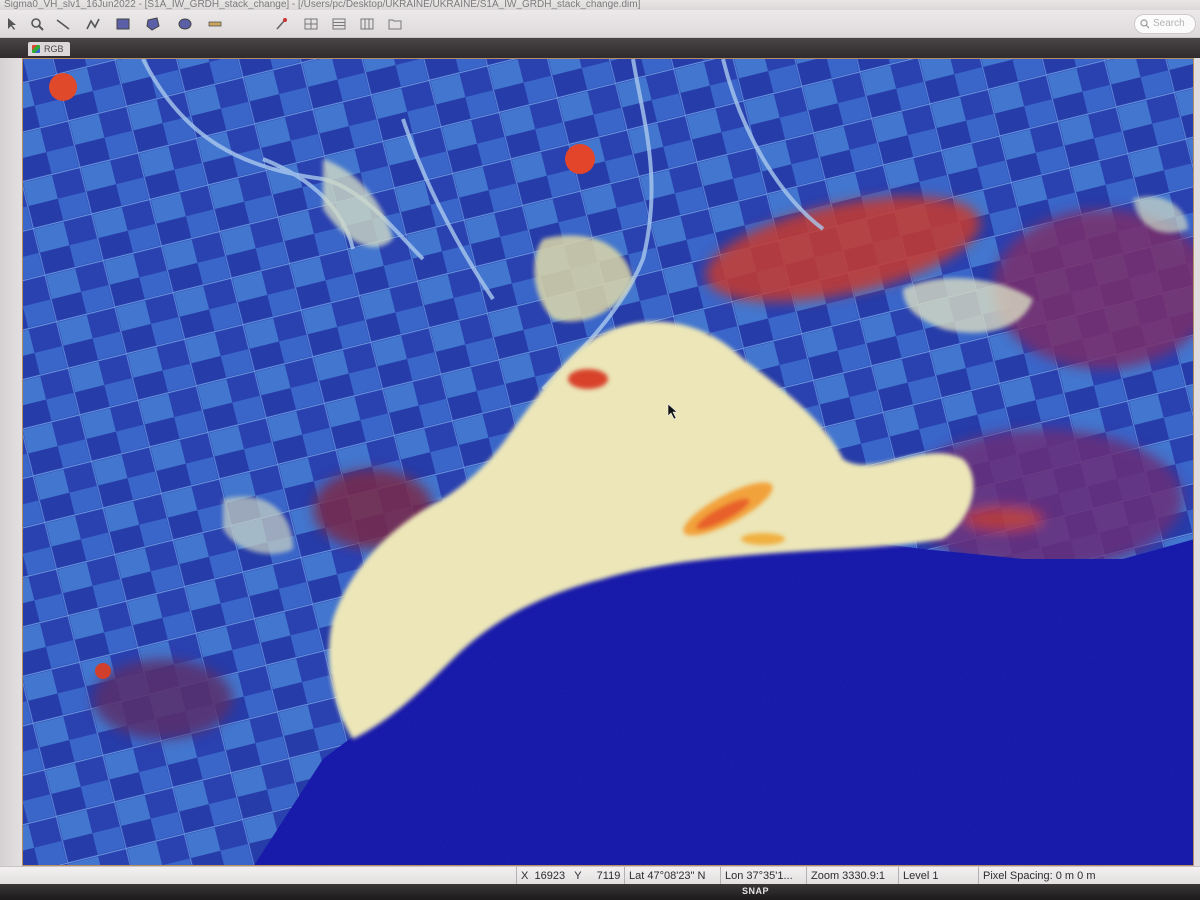  I want to click on line-icon, so click(63, 24).